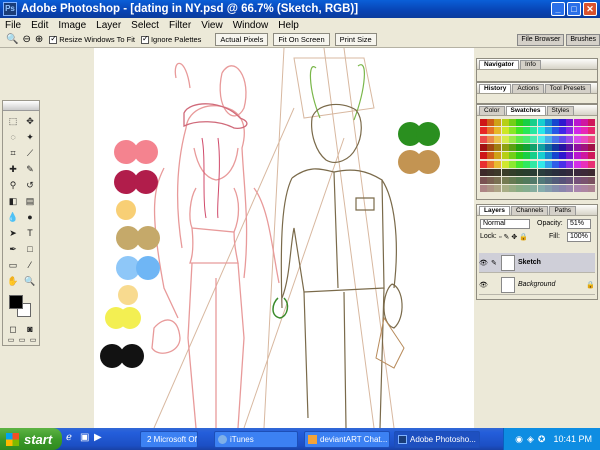  I want to click on tab-actions: Actions, so click(528, 88).